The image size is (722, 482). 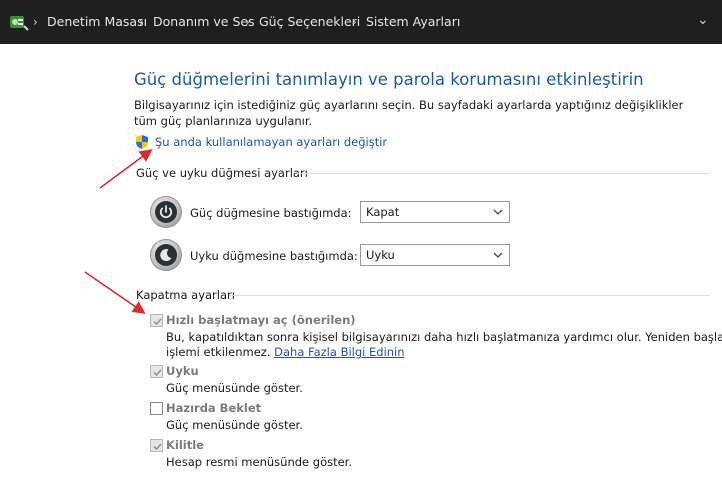 What do you see at coordinates (261, 320) in the screenshot?
I see `fast-startup-label: Hızlı başlatmayı aç (önerilen)` at bounding box center [261, 320].